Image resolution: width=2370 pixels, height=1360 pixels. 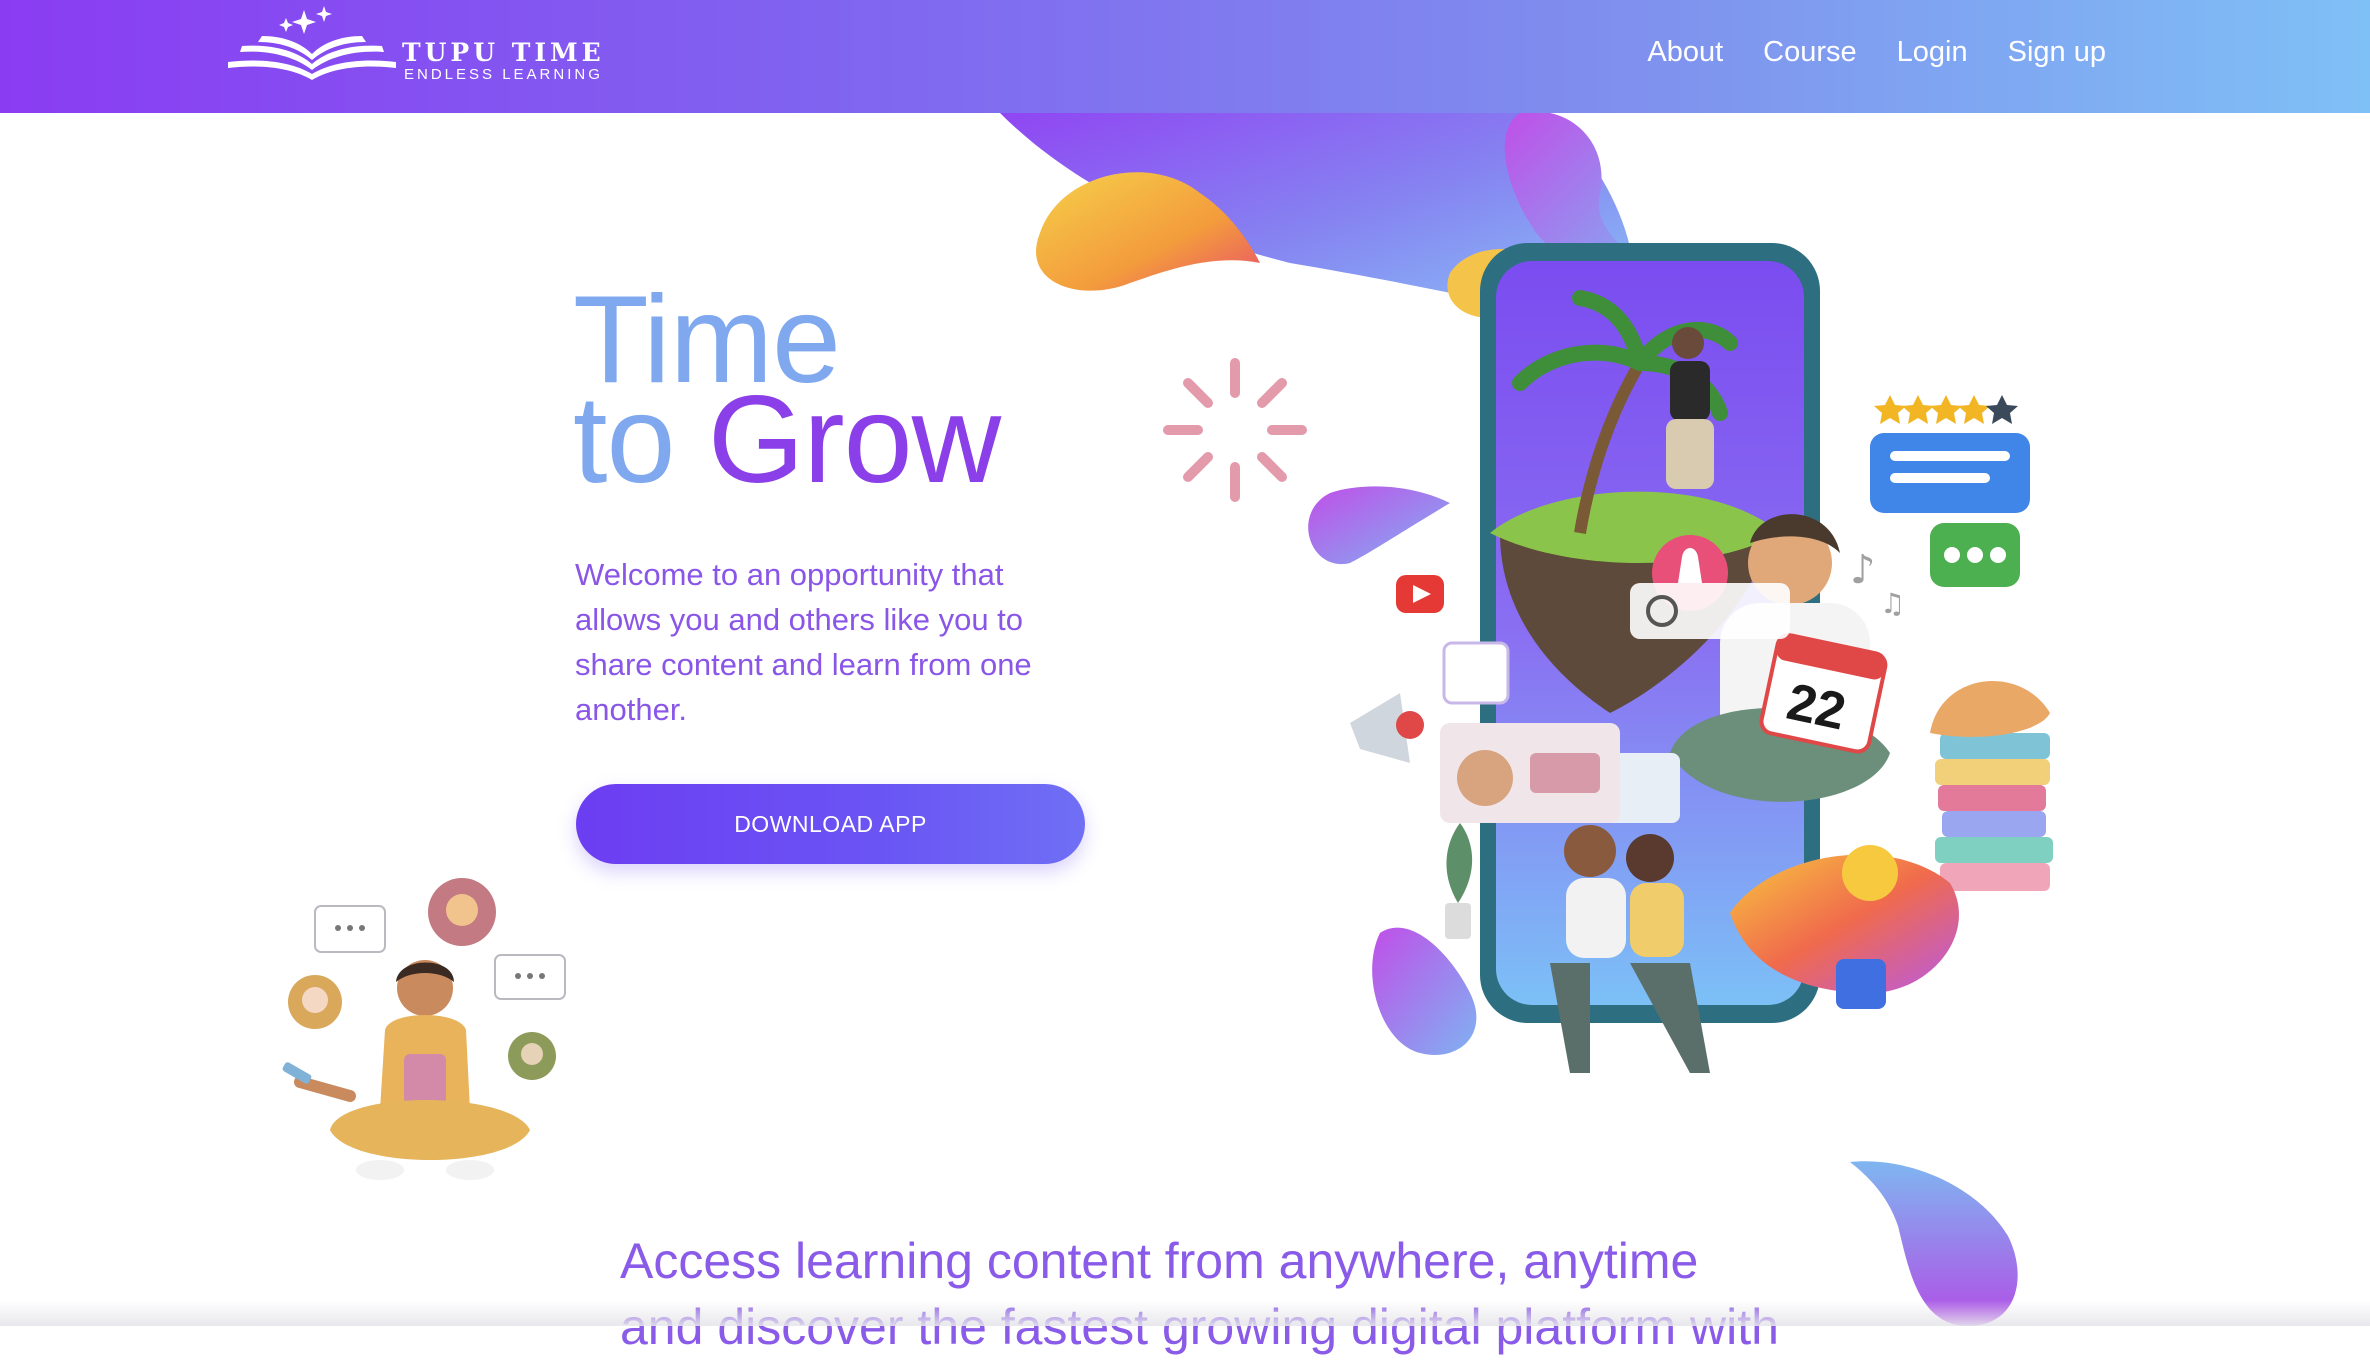 I want to click on loading-burst-icon, so click(x=1235, y=430).